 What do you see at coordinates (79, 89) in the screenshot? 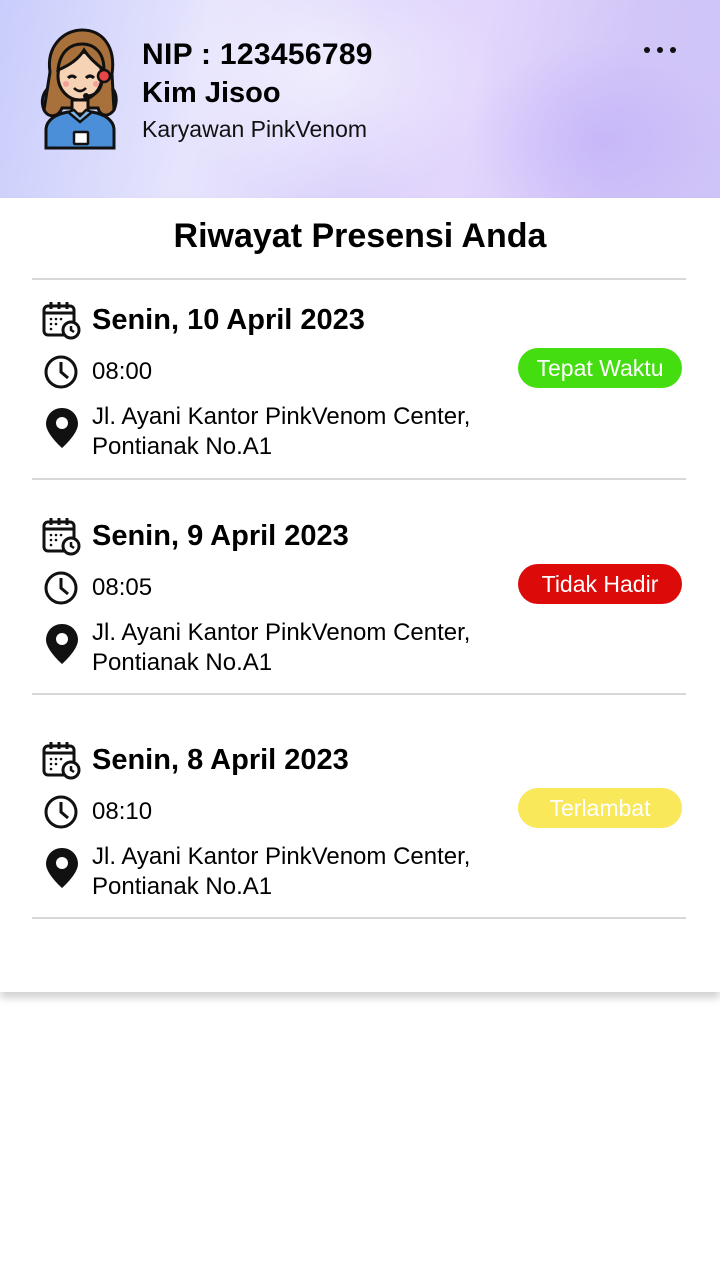
I see `avatar` at bounding box center [79, 89].